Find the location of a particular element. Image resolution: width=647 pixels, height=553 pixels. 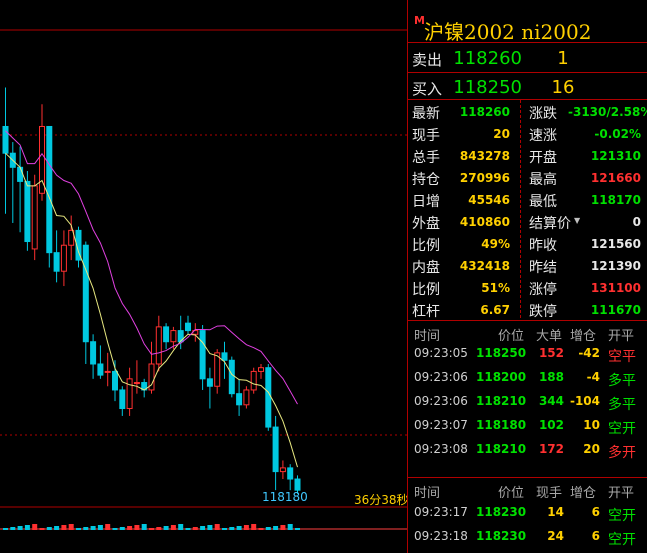

stat-label: 最新 is located at coordinates (426, 114).